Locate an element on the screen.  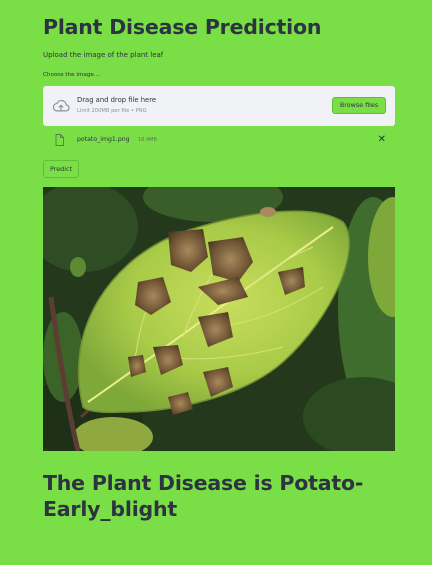
uploaded-file-size: 18.4MB is located at coordinates (147, 140).